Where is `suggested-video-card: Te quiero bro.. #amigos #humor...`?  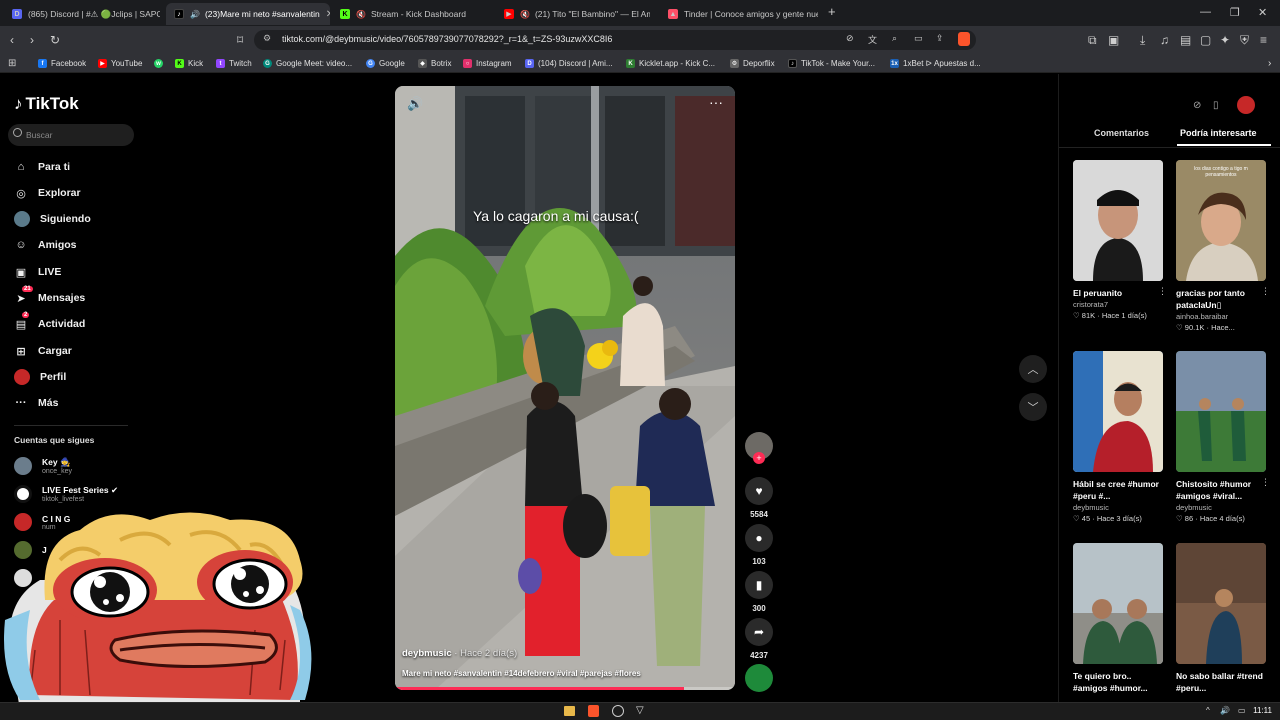 suggested-video-card: Te quiero bro.. #amigos #humor... is located at coordinates (1118, 618).